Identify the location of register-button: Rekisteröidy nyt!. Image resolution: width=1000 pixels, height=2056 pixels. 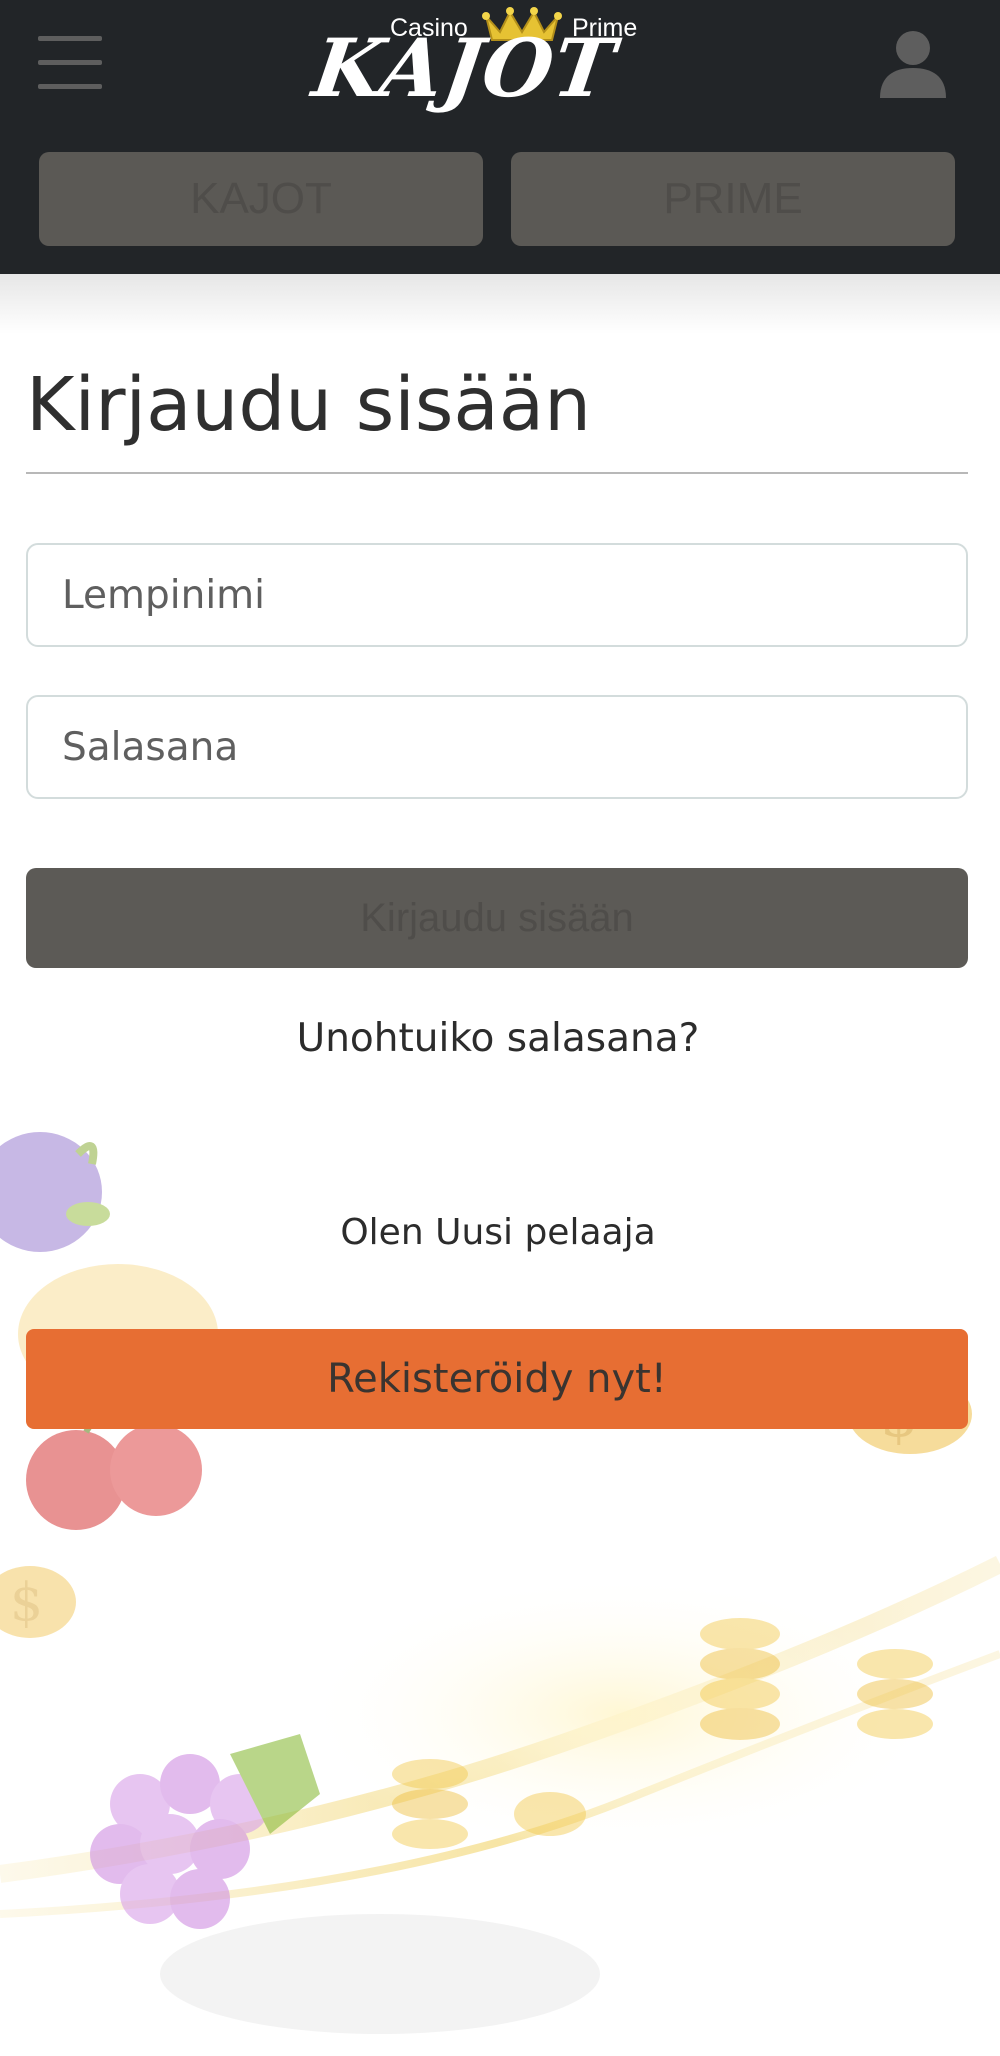
(497, 1379).